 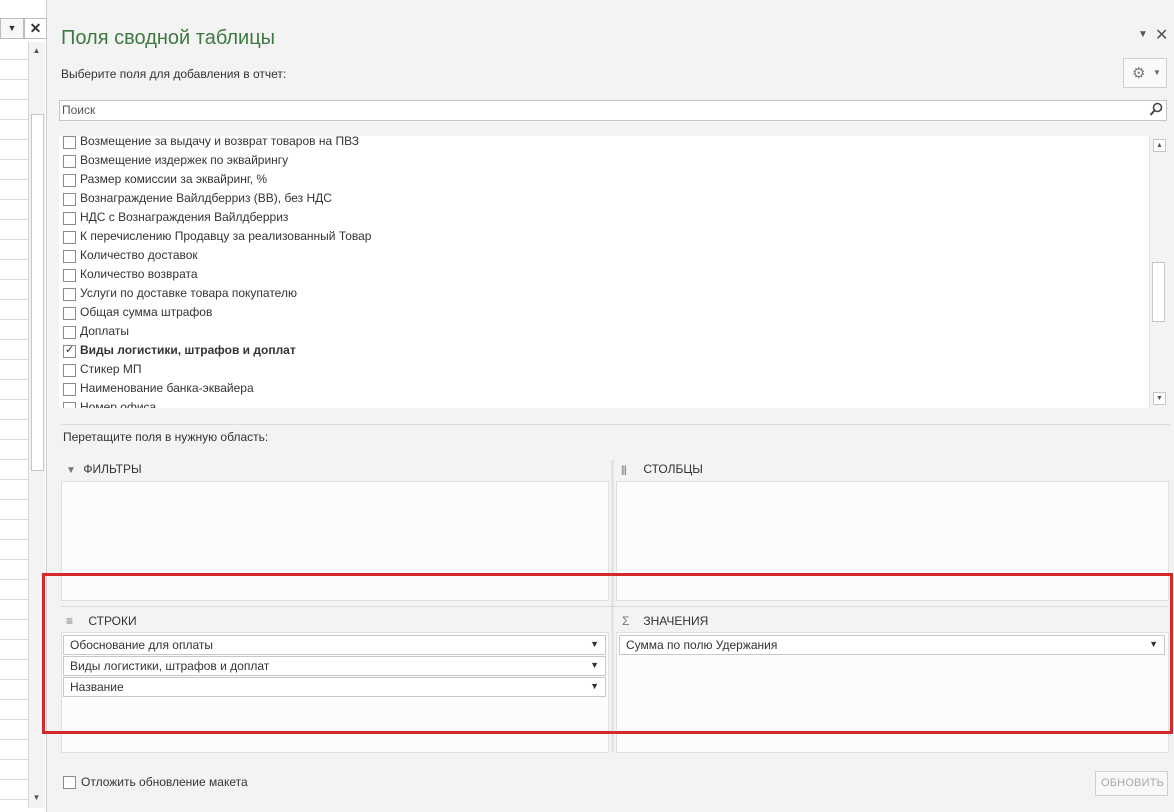 I want to click on section-divider, so click(x=615, y=424).